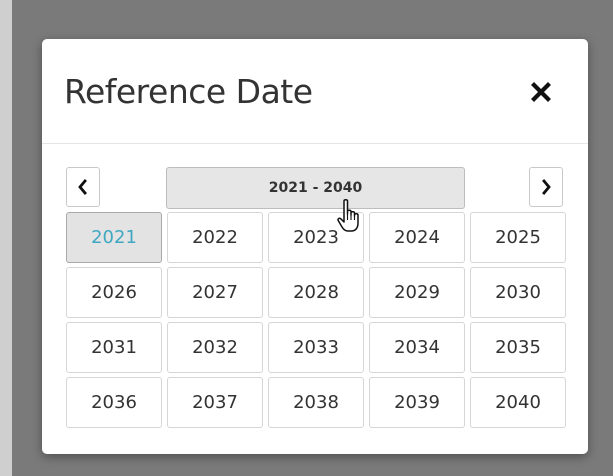  Describe the element at coordinates (417, 402) in the screenshot. I see `year-cell: 2039` at that location.